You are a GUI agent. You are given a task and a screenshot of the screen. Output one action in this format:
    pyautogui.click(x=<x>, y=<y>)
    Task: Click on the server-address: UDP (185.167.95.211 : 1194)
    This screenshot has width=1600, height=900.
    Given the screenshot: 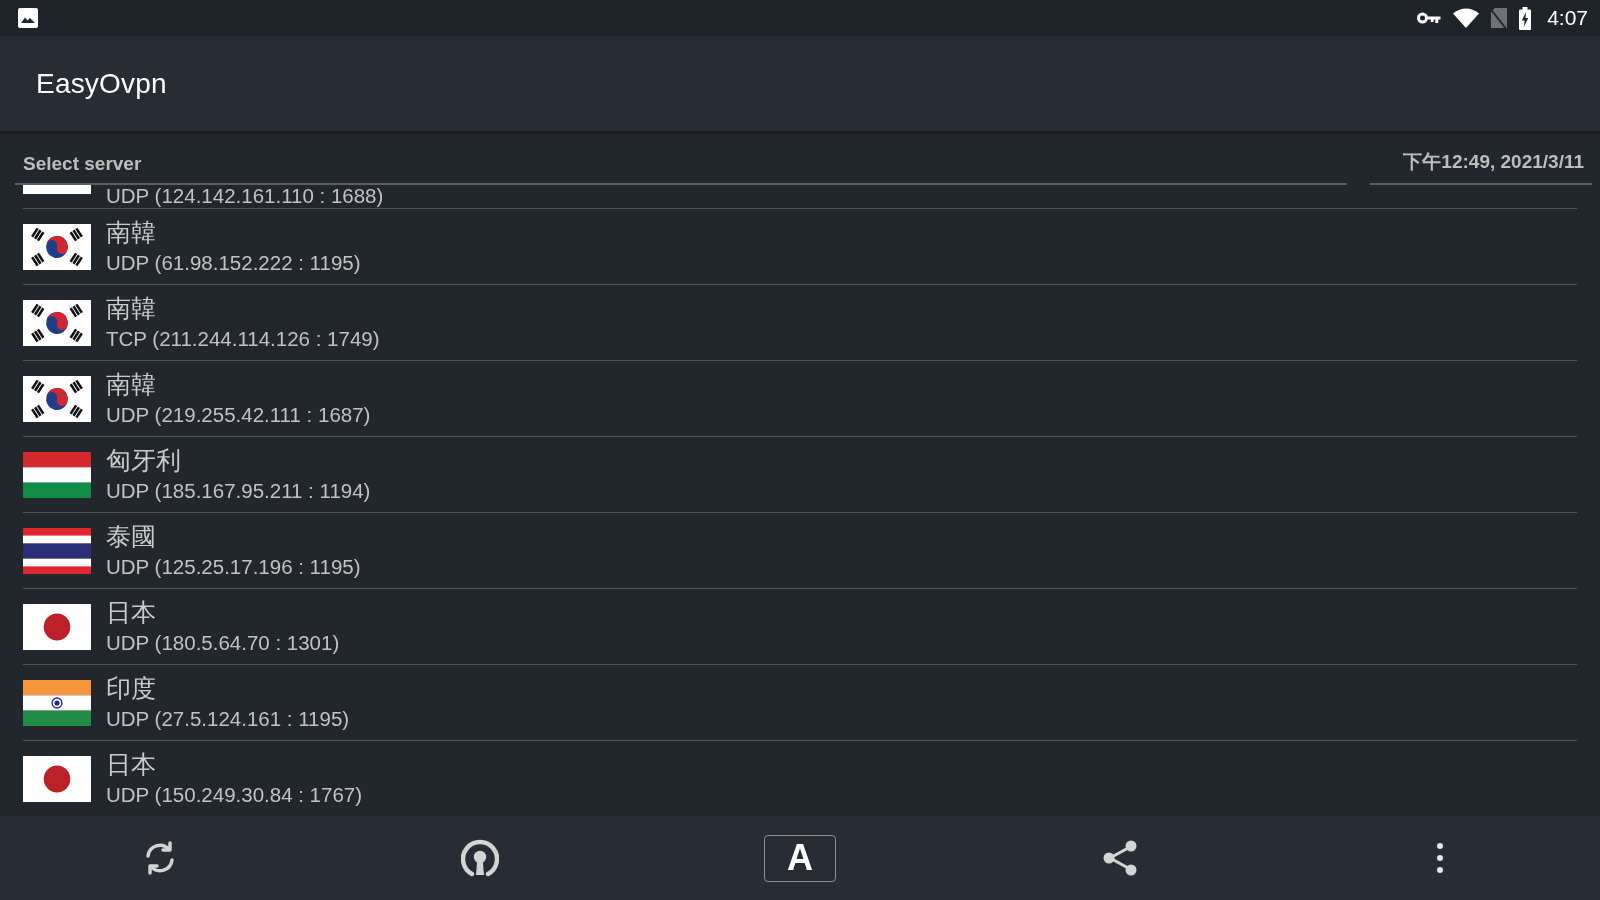 What is the action you would take?
    pyautogui.click(x=238, y=490)
    